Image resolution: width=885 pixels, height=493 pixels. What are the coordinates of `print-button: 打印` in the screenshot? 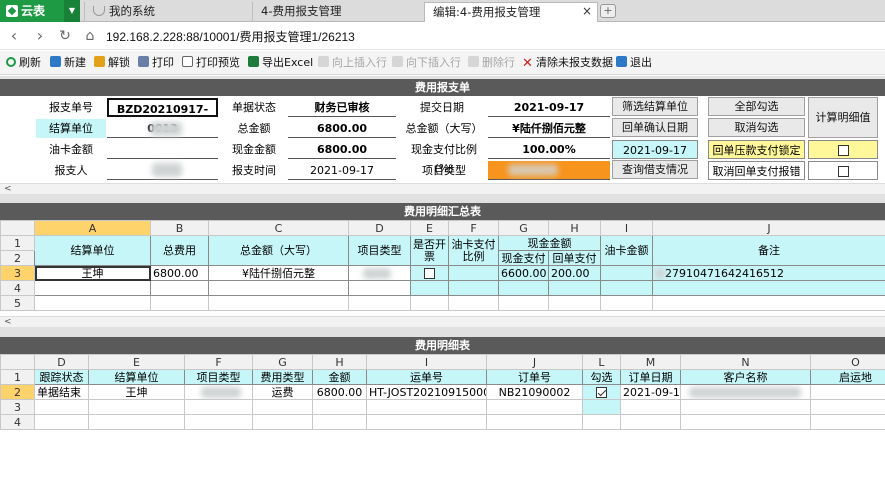 It's located at (156, 63).